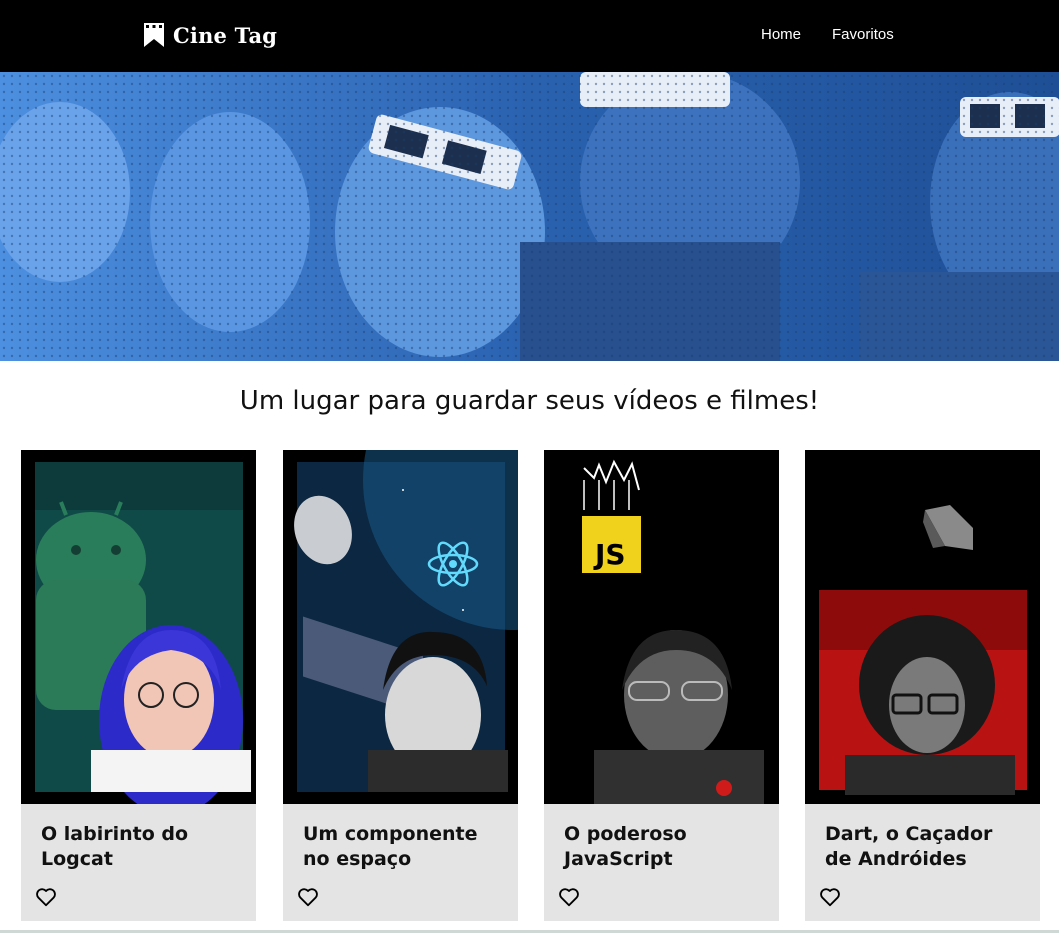  What do you see at coordinates (406, 621) in the screenshot?
I see `thumbnail-react-space-image` at bounding box center [406, 621].